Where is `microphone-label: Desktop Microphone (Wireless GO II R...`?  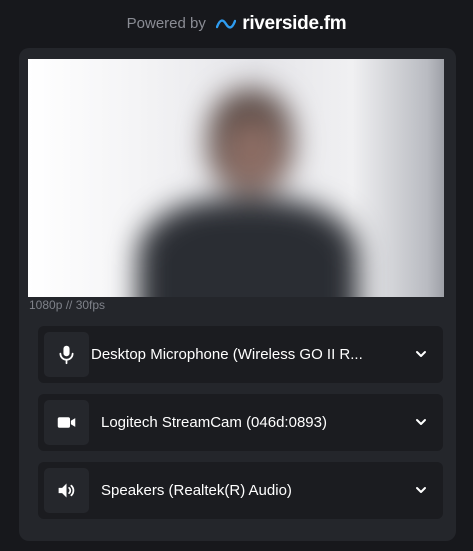 microphone-label: Desktop Microphone (Wireless GO II R... is located at coordinates (227, 354).